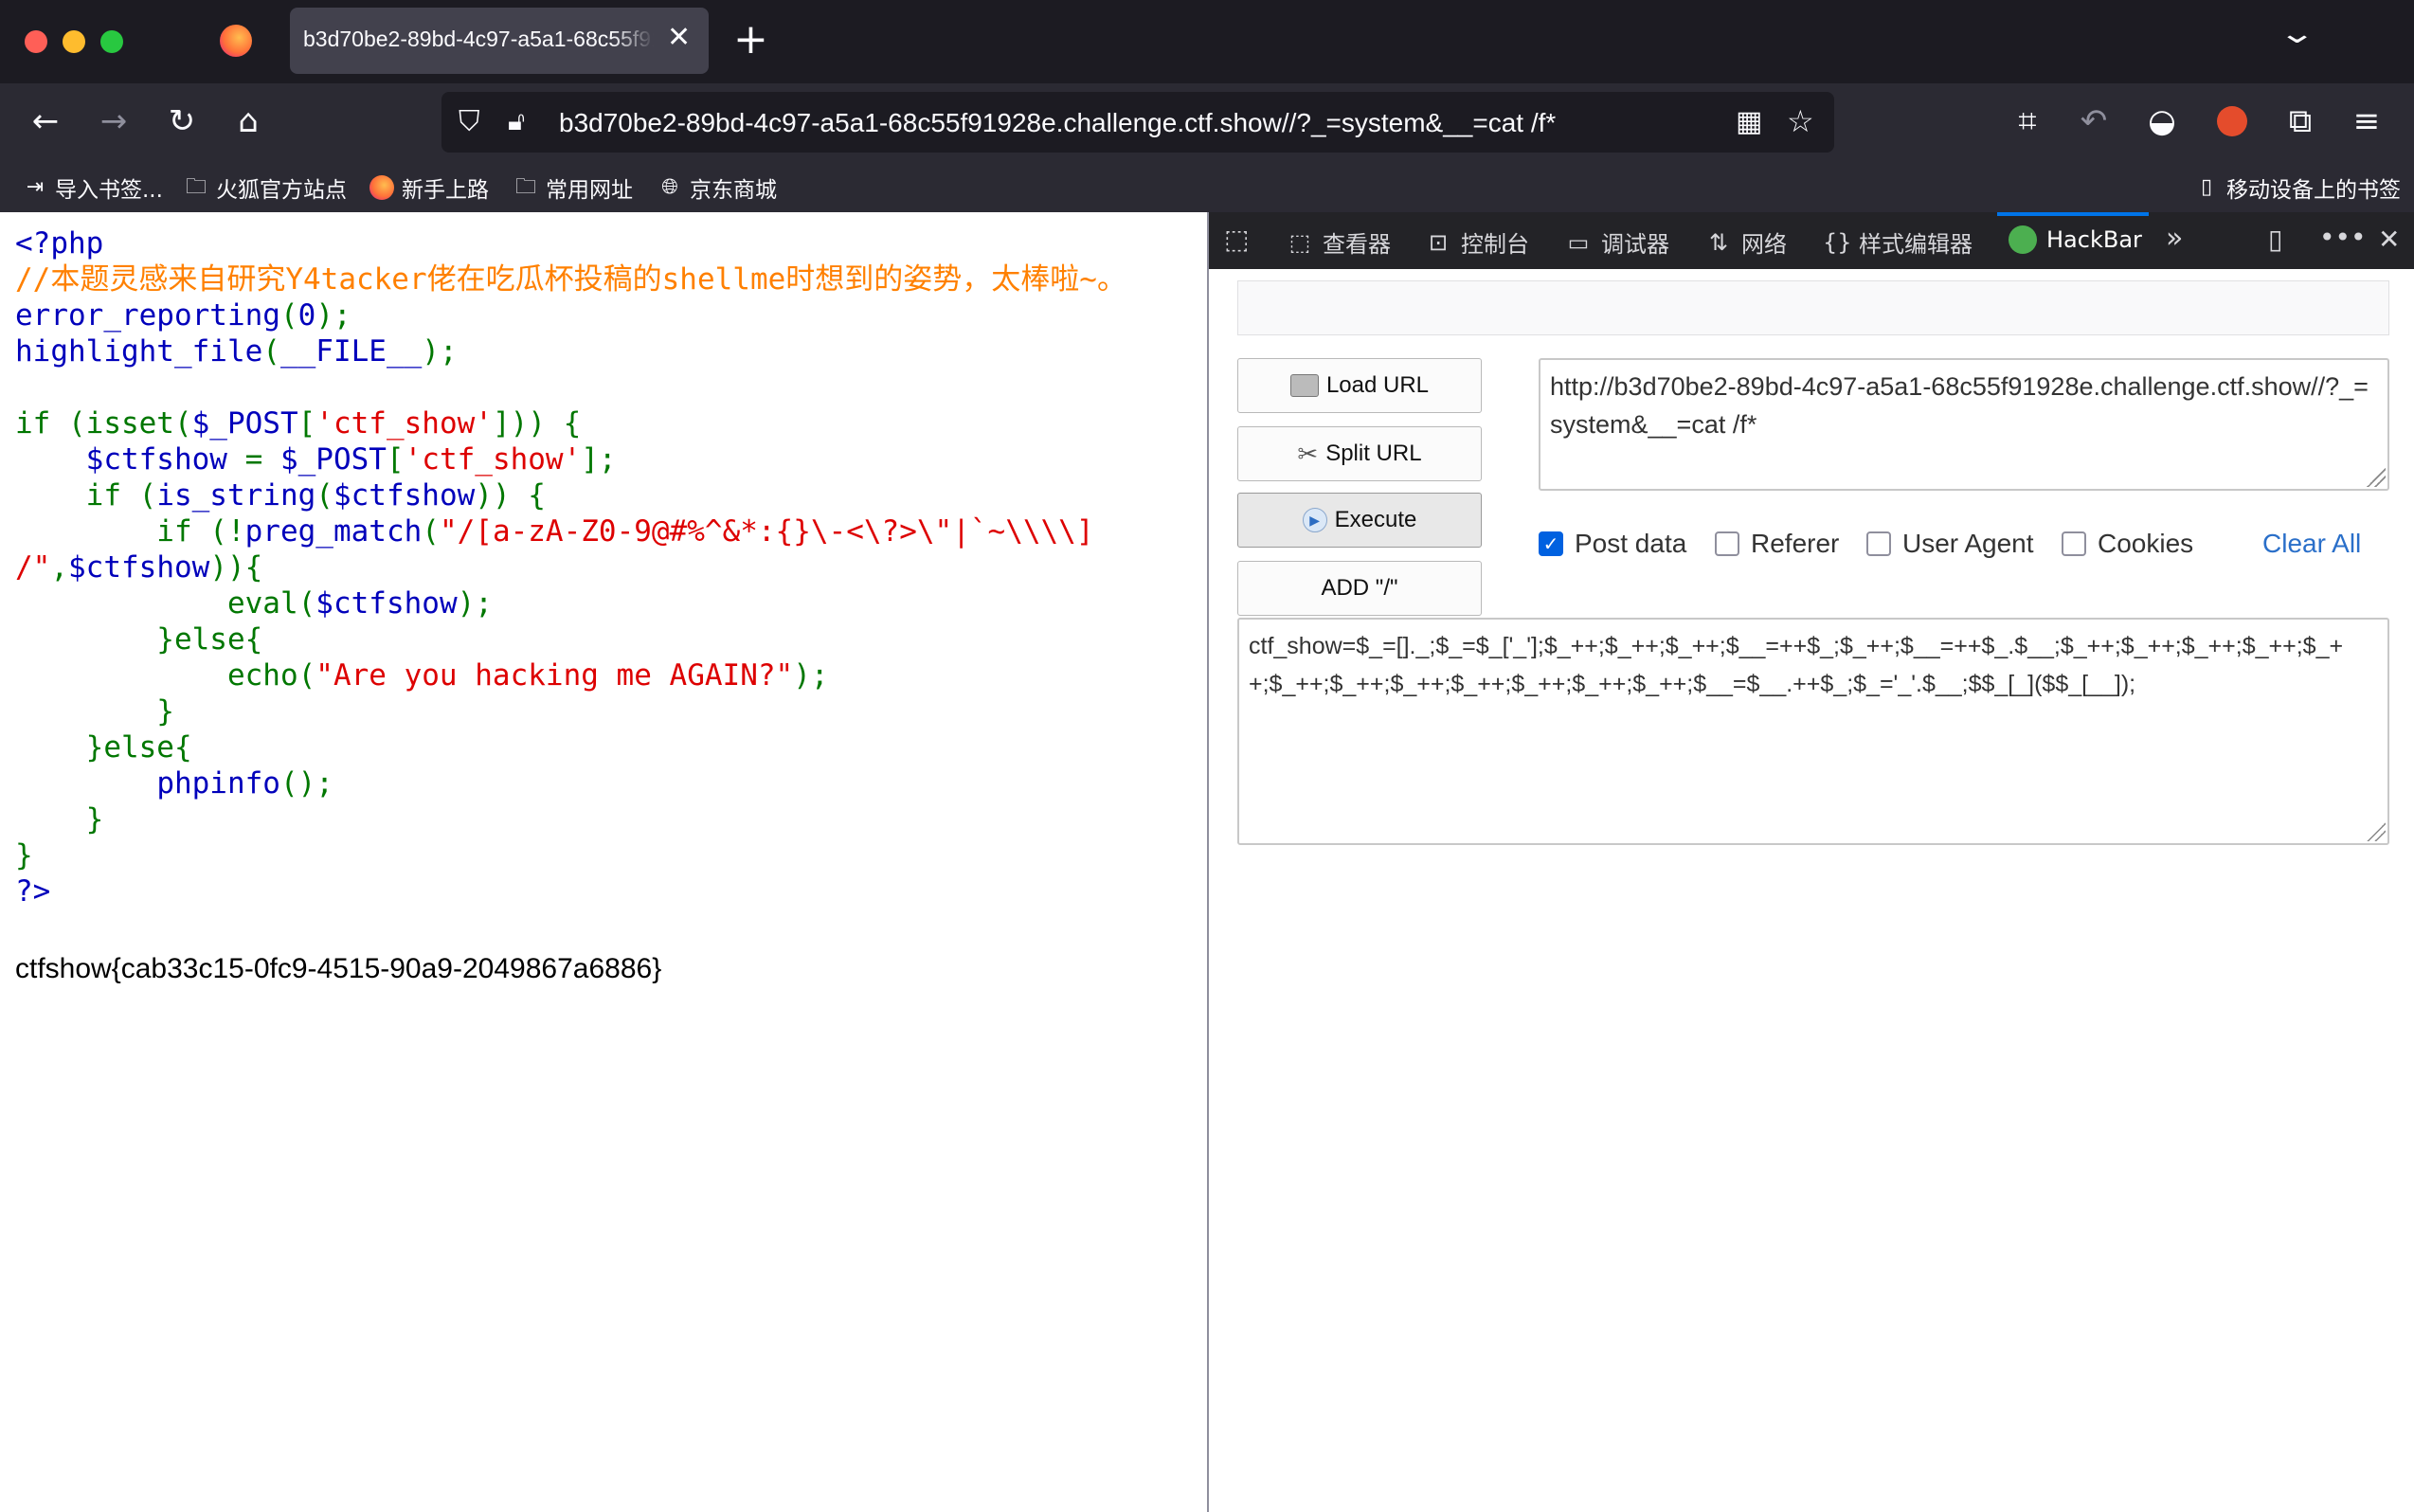 The image size is (2414, 1512). I want to click on firefox-view-icon, so click(236, 41).